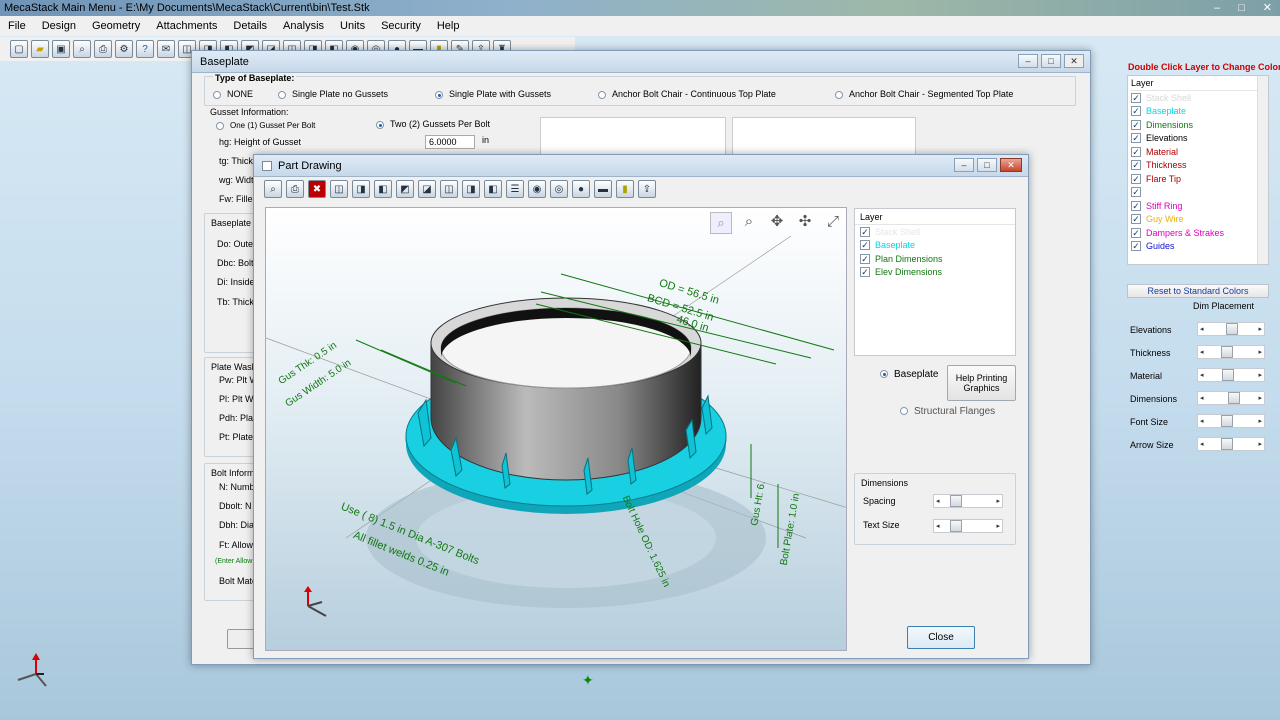  I want to click on layer-row: ✓ Dimensions, so click(1199, 125).